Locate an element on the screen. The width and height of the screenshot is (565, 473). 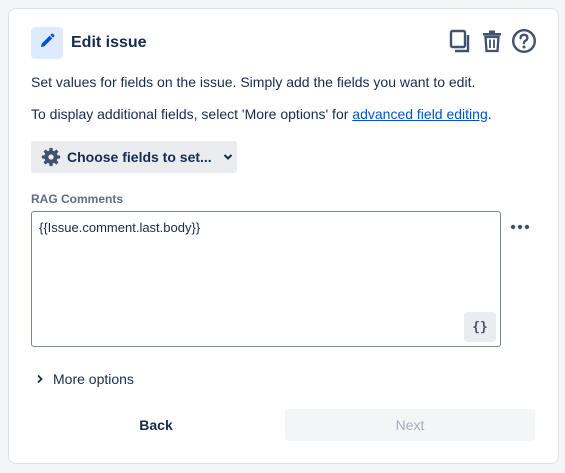
delete-button is located at coordinates (492, 43).